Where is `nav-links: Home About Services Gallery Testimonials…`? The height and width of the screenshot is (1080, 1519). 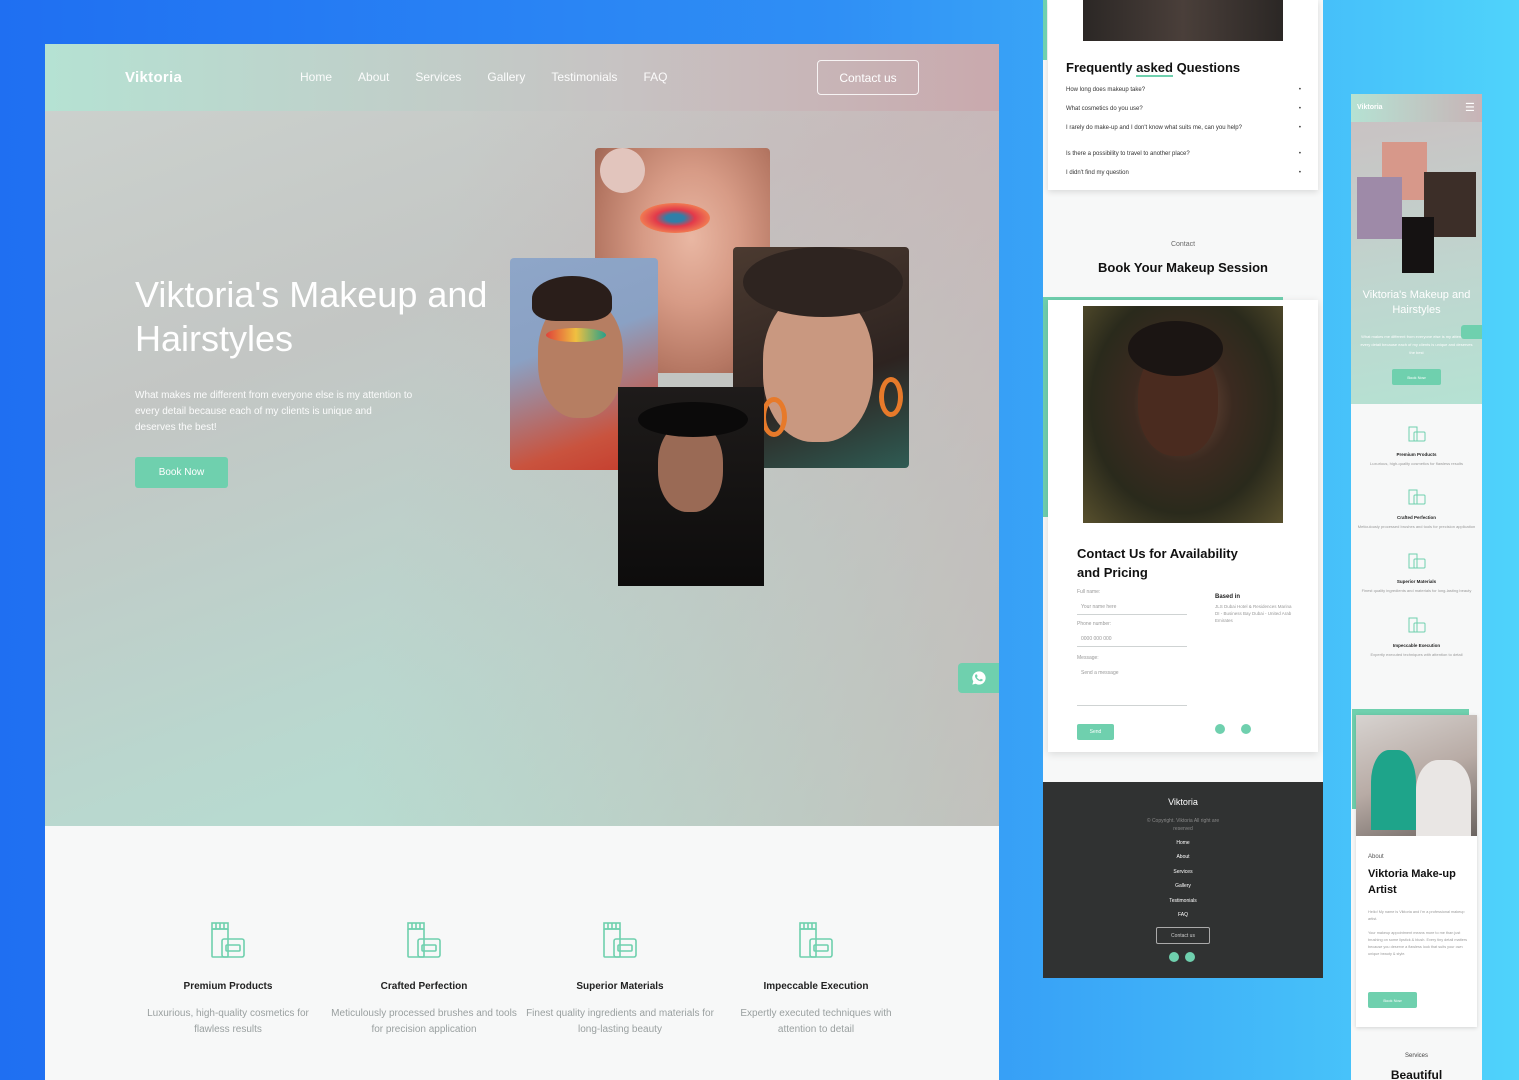 nav-links: Home About Services Gallery Testimonials… is located at coordinates (483, 77).